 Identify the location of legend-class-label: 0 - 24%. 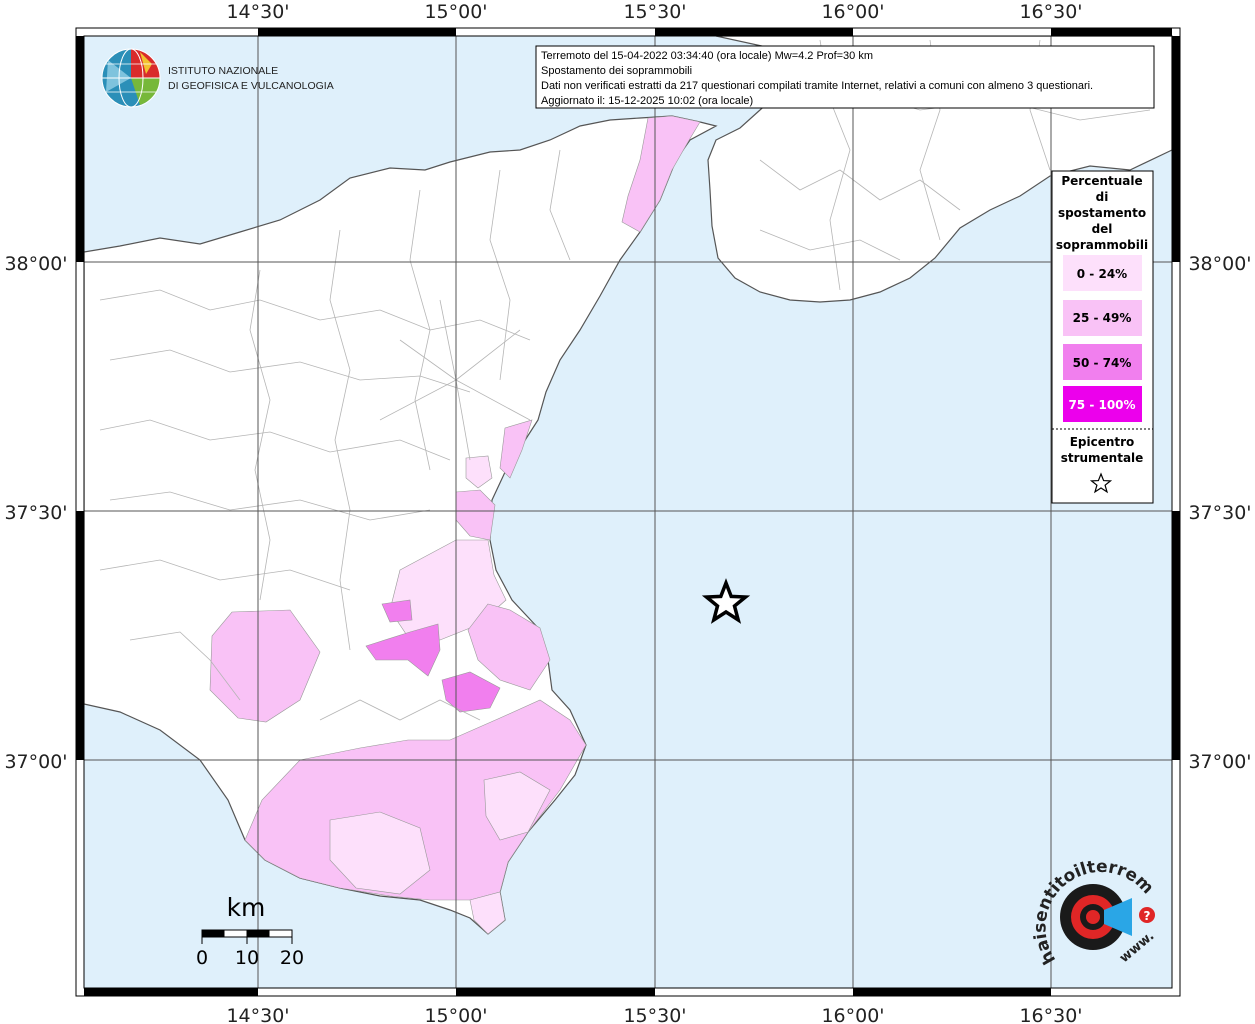
(1102, 274).